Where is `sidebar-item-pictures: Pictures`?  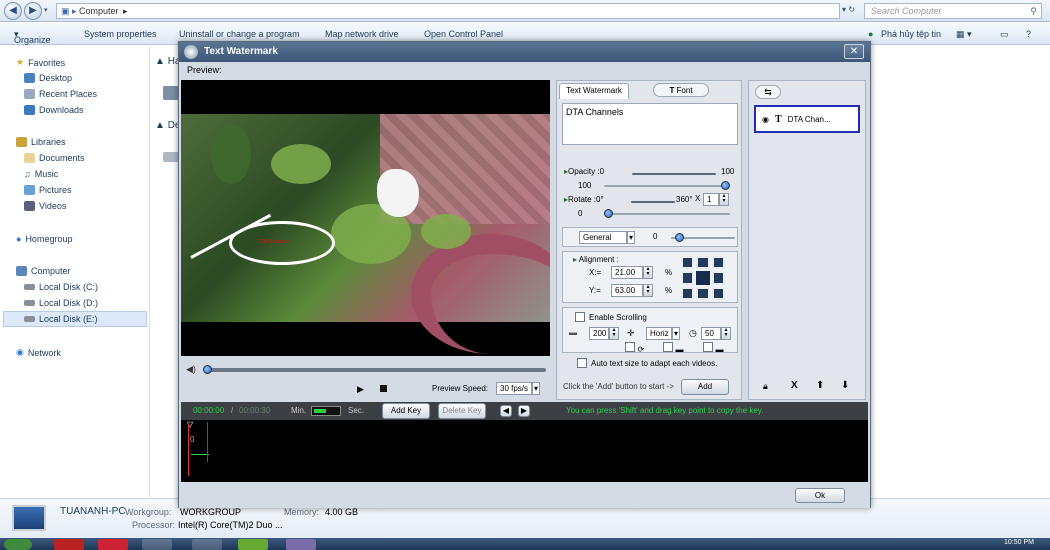
sidebar-item-pictures: Pictures is located at coordinates (48, 190).